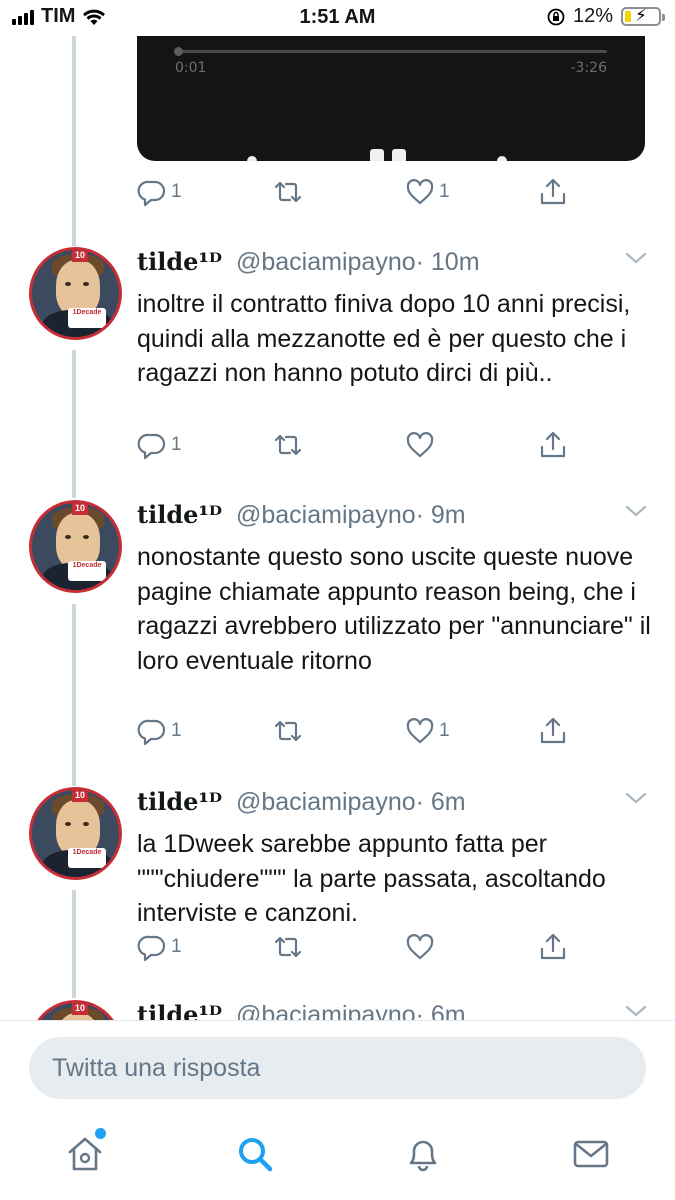 The height and width of the screenshot is (1200, 675). Describe the element at coordinates (74, 141) in the screenshot. I see `thread-line` at that location.